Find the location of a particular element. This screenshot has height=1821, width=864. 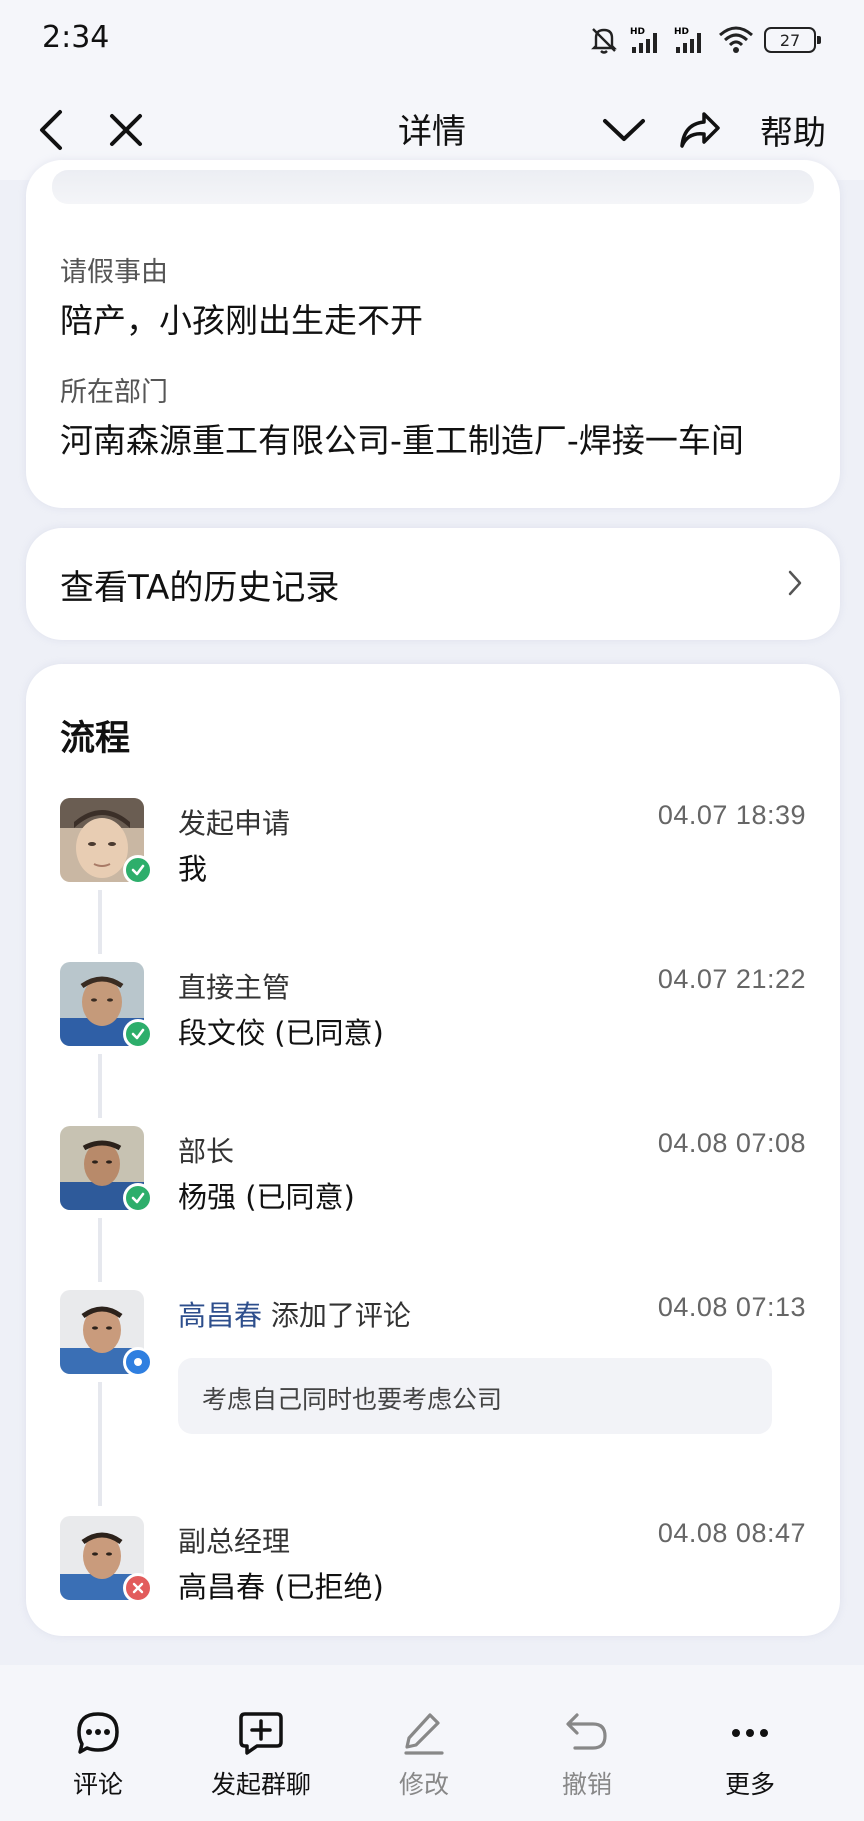

step-name: 高昌春 (已拒绝) is located at coordinates (281, 1587).